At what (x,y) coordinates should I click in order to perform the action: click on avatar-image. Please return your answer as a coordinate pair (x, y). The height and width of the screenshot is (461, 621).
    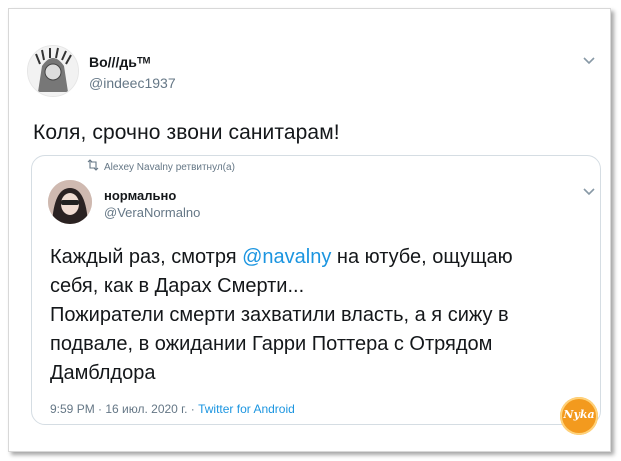
    Looking at the image, I should click on (53, 71).